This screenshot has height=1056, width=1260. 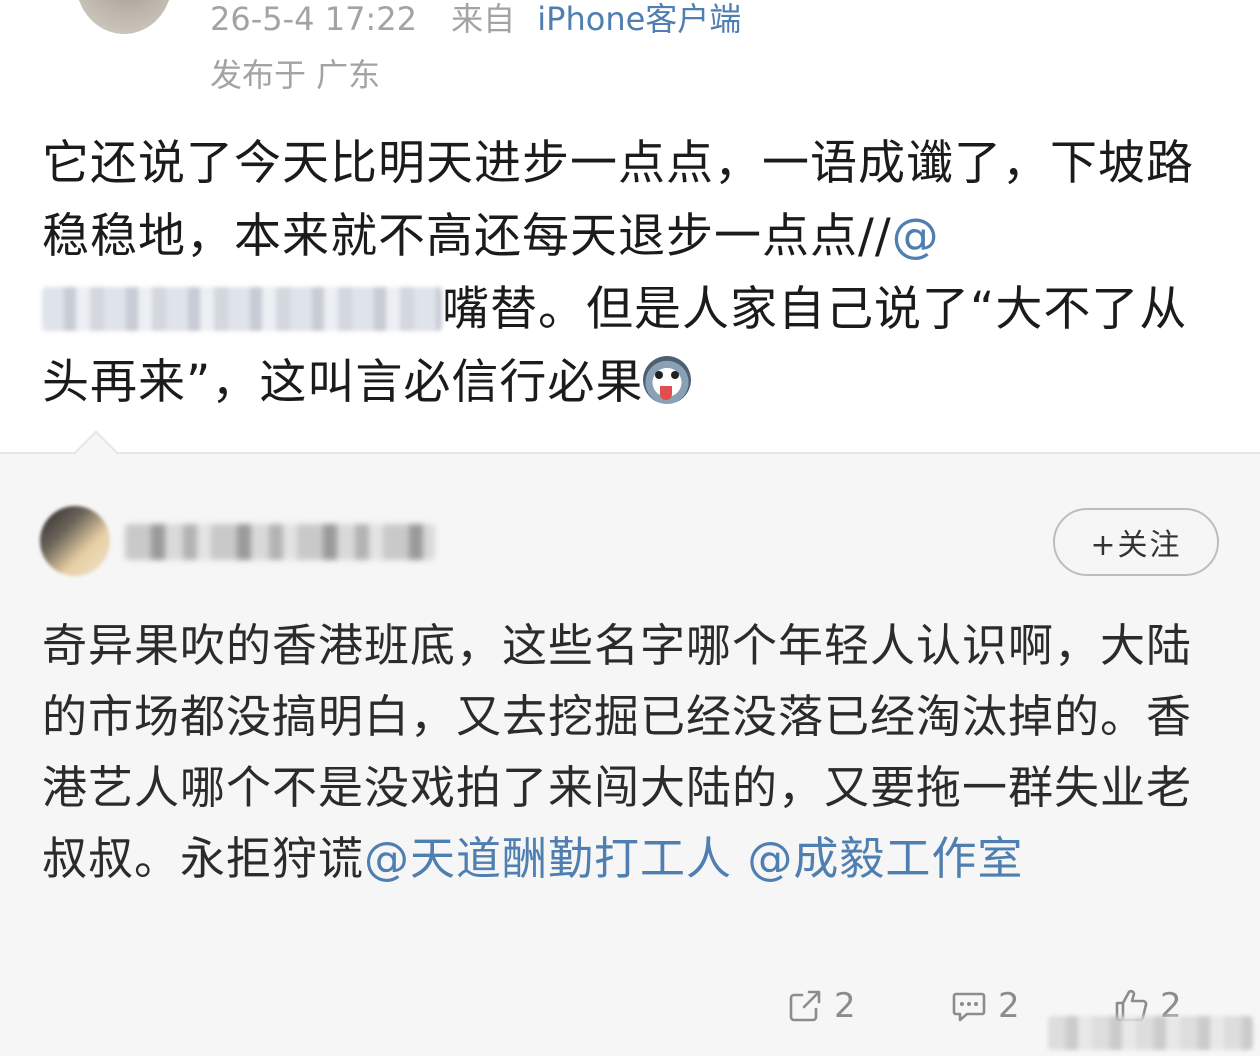 What do you see at coordinates (313, 19) in the screenshot?
I see `post-timestamp: 26-5-4 17:22` at bounding box center [313, 19].